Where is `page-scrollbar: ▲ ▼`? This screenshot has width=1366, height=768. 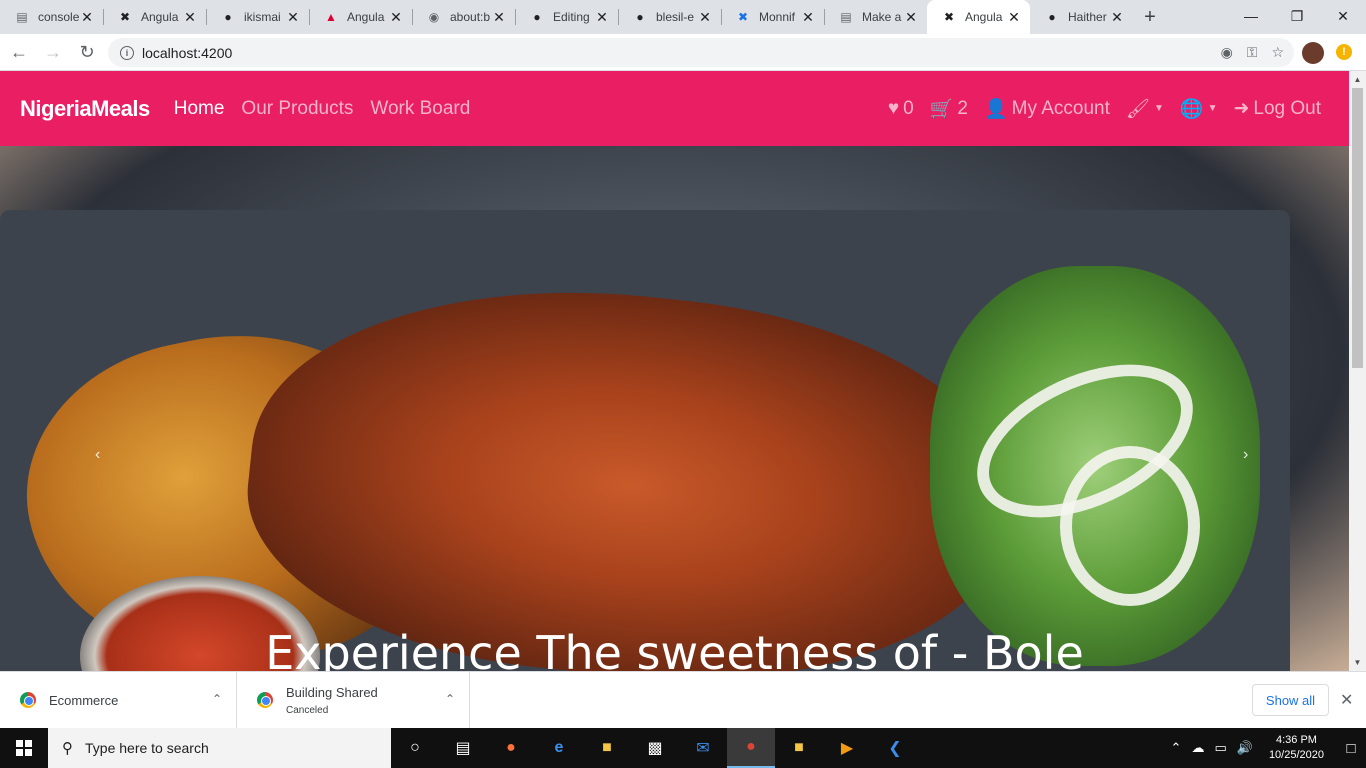
page-scrollbar: ▲ ▼ is located at coordinates (1357, 371).